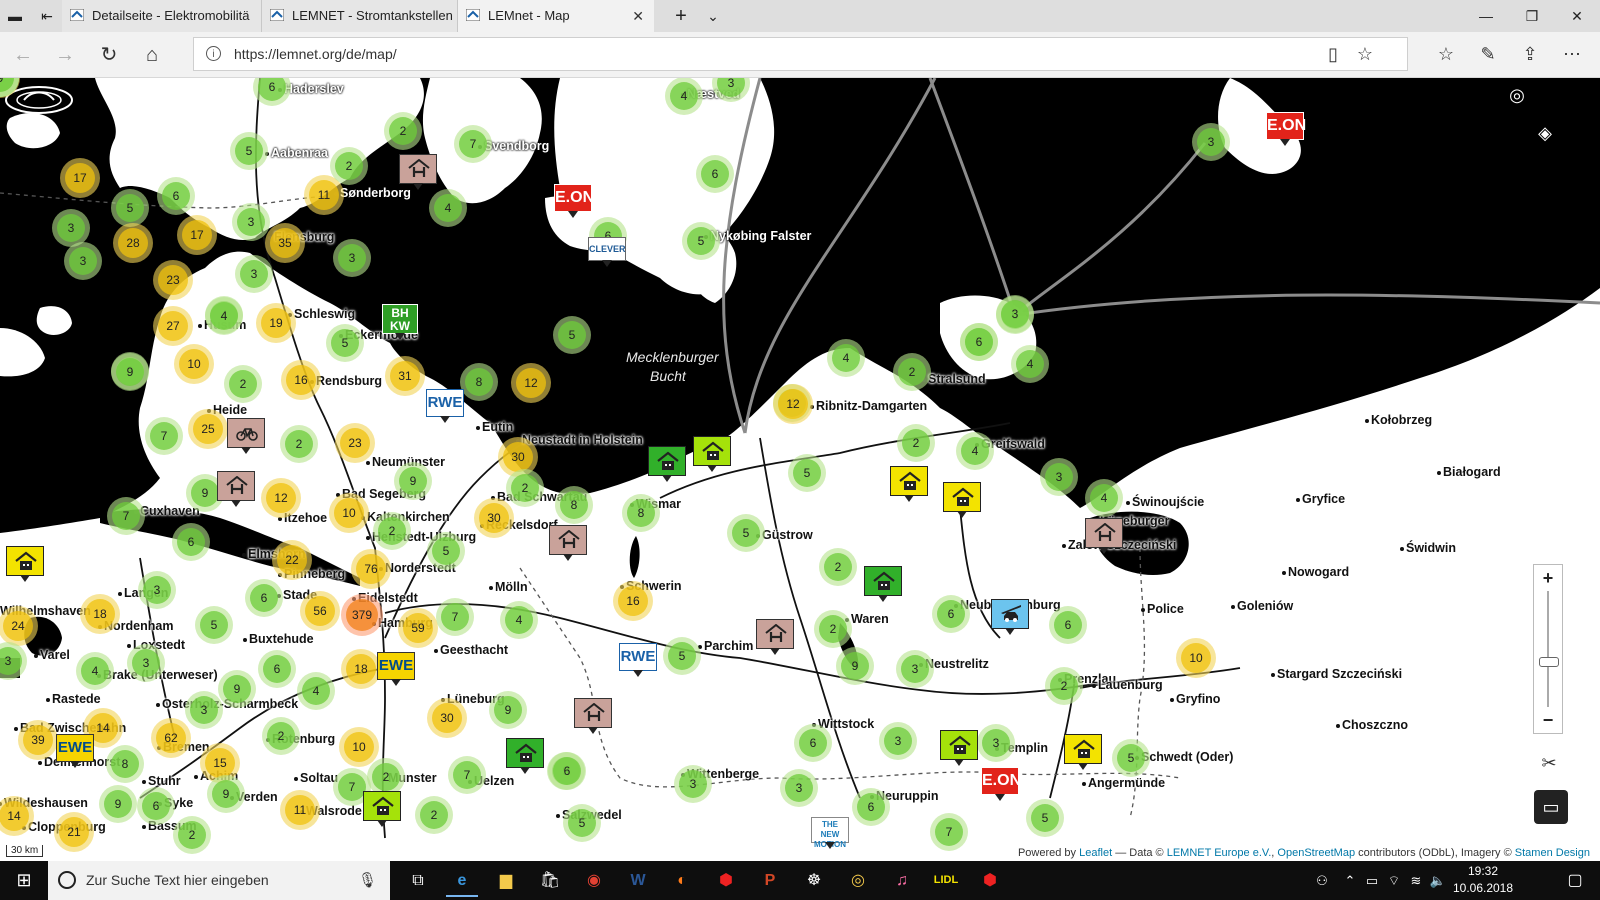  What do you see at coordinates (1446, 54) in the screenshot?
I see `favorites-hub-icon: ☆` at bounding box center [1446, 54].